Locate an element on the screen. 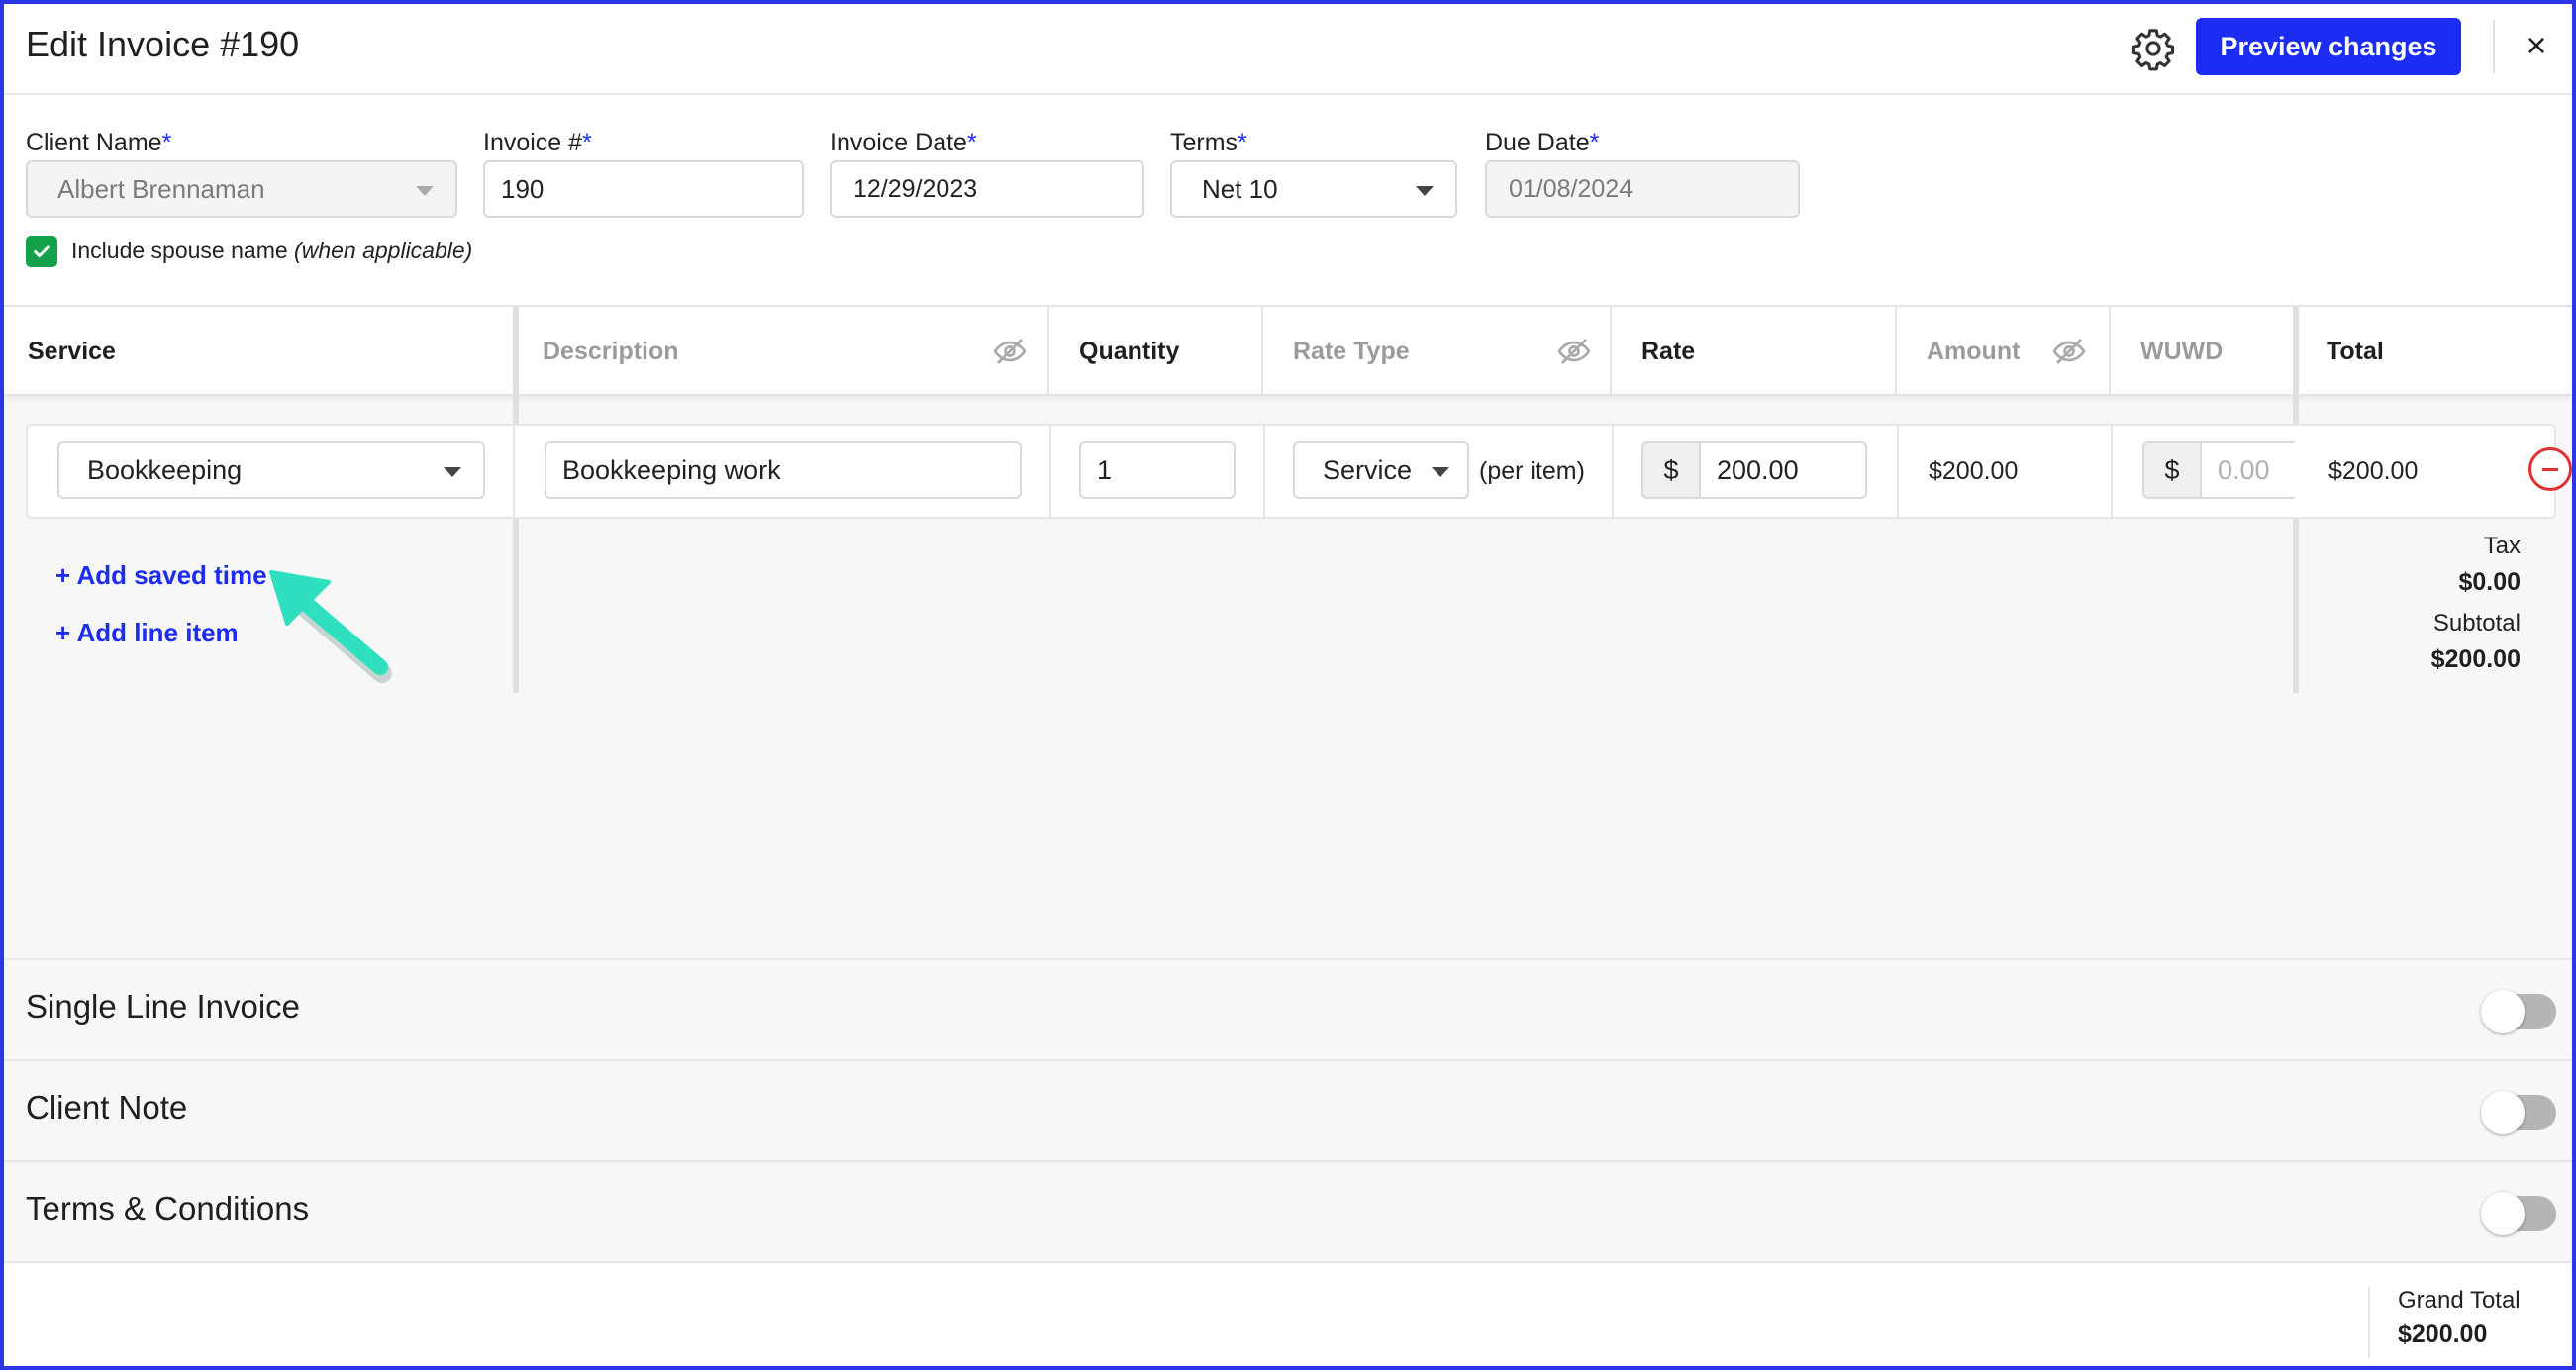  grand-total-label: Grand Total is located at coordinates (2459, 1300).